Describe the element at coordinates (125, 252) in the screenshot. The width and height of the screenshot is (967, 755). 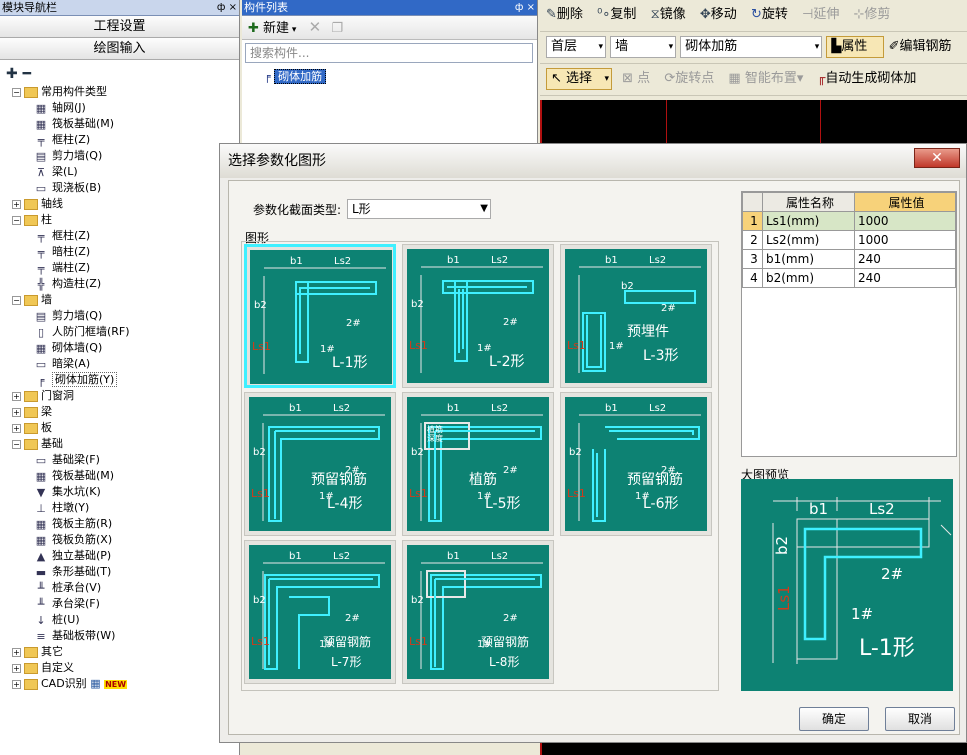
I see `tree-item: ╤ 暗柱(Z)` at that location.